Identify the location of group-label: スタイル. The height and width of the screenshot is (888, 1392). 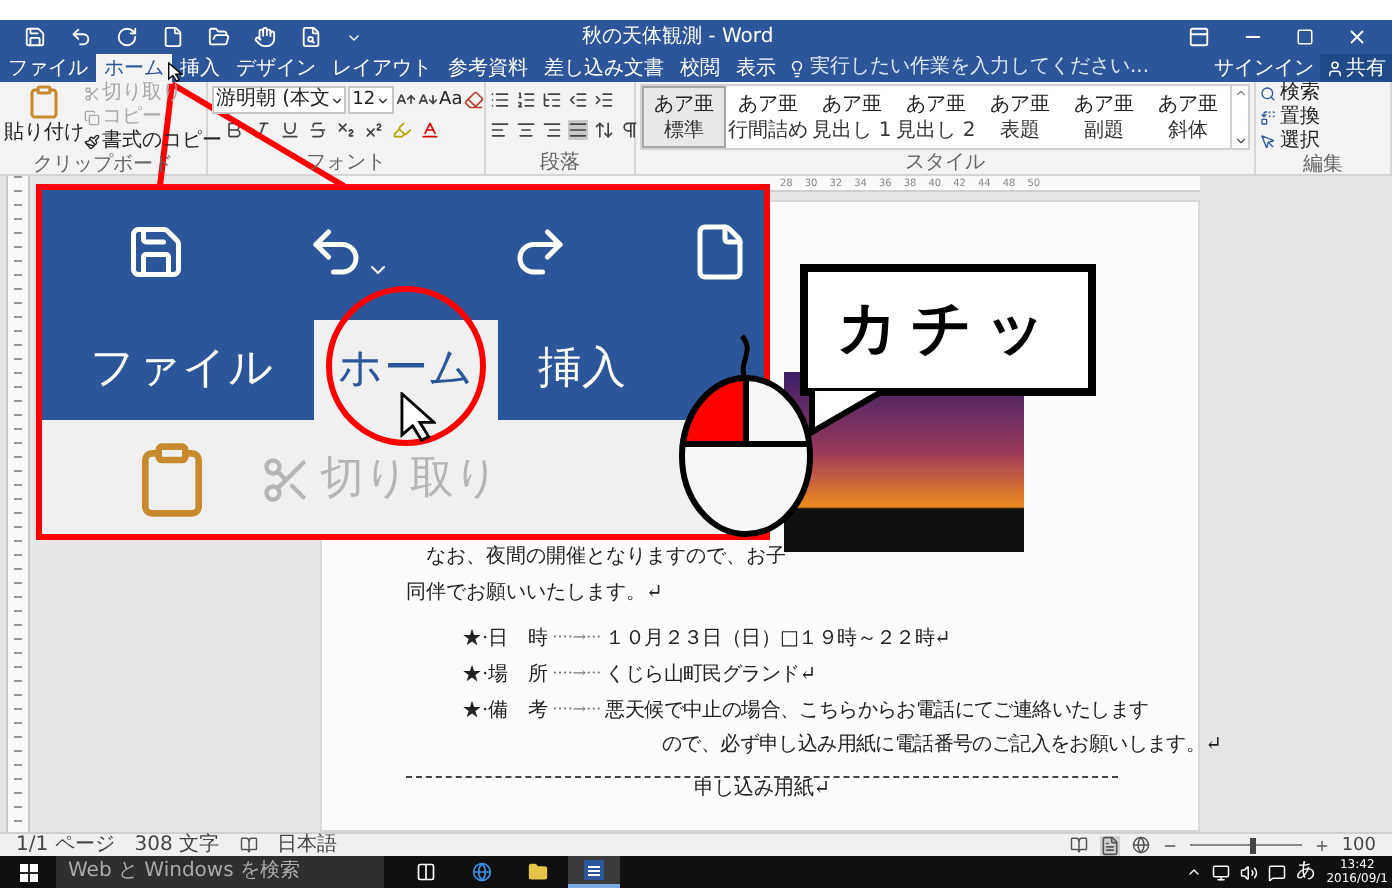
(945, 163).